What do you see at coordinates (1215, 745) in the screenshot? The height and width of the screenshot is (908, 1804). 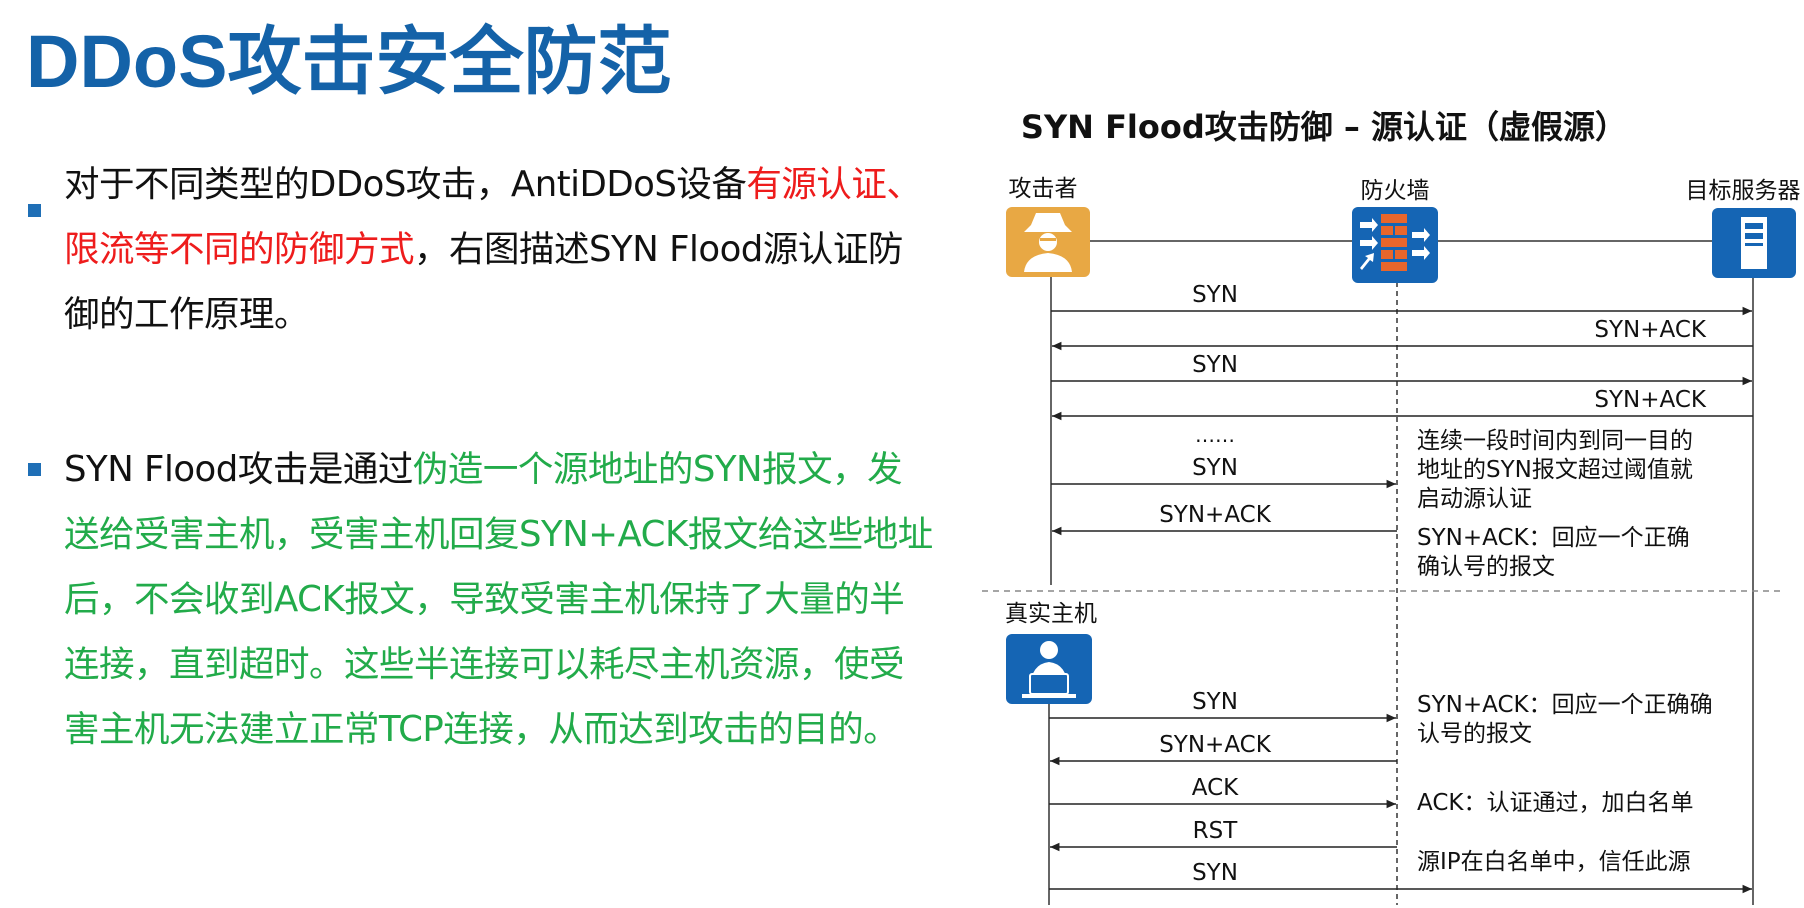 I see `real-msg-label-1: SYN+ACK` at bounding box center [1215, 745].